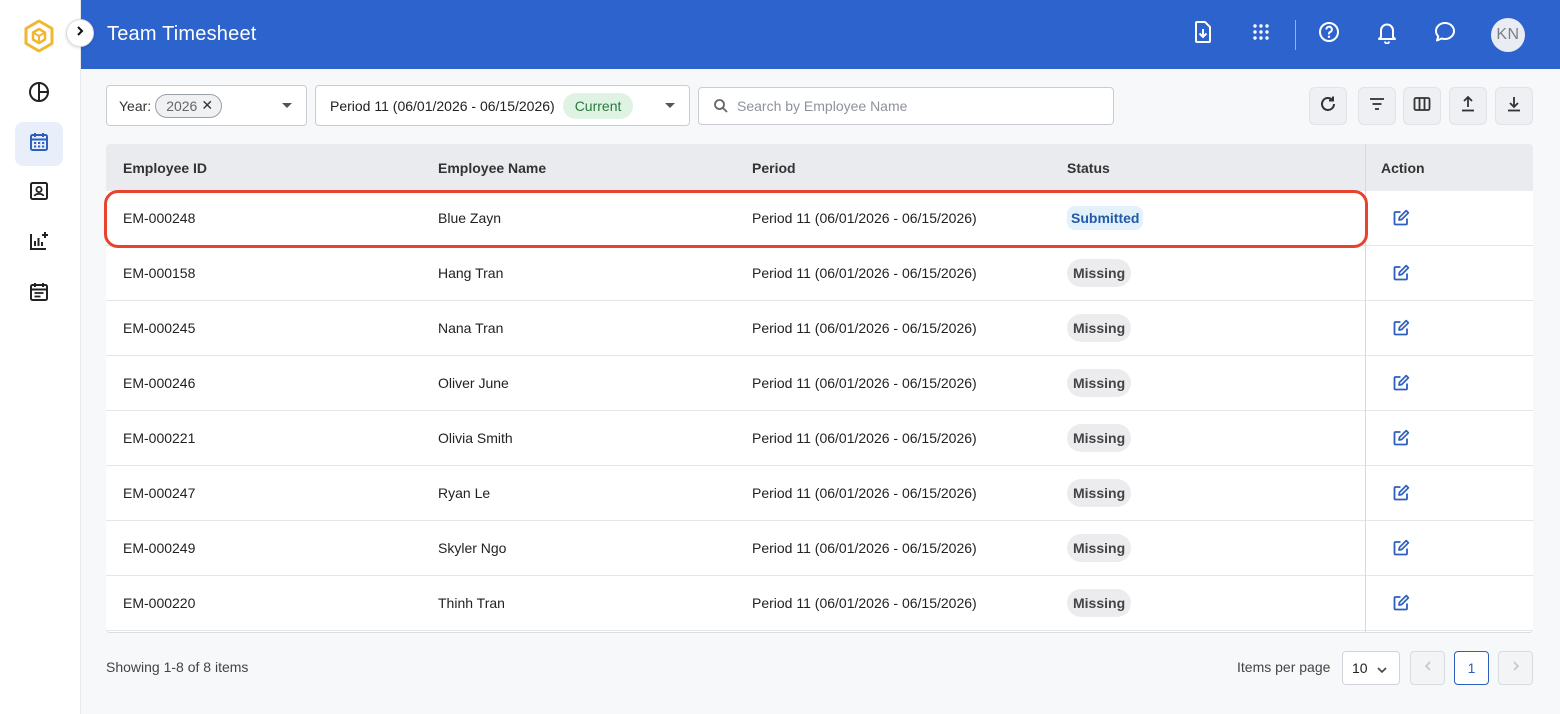 This screenshot has width=1560, height=714. I want to click on chat-icon, so click(1445, 34).